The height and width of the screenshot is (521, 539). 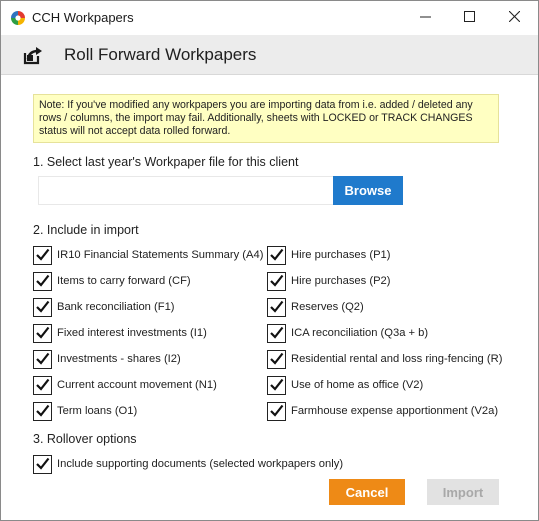 I want to click on checkbox-label: ICA reconciliation (Q3a + b), so click(x=360, y=333).